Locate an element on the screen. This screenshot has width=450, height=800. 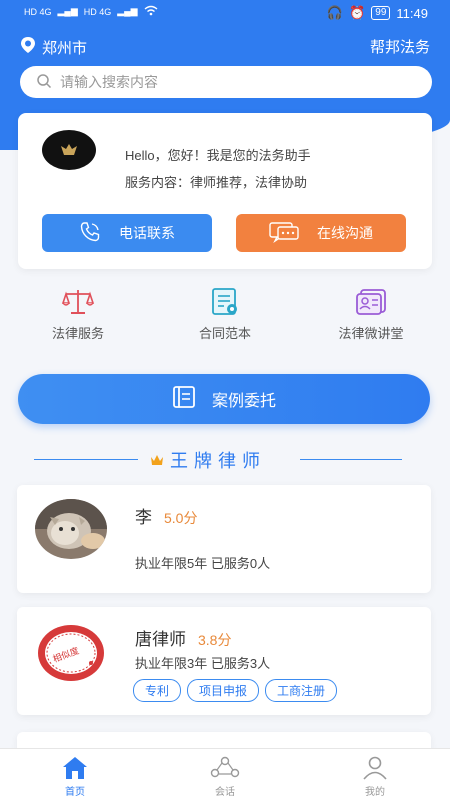
lawyer-score: 5.0分 is located at coordinates (181, 518).